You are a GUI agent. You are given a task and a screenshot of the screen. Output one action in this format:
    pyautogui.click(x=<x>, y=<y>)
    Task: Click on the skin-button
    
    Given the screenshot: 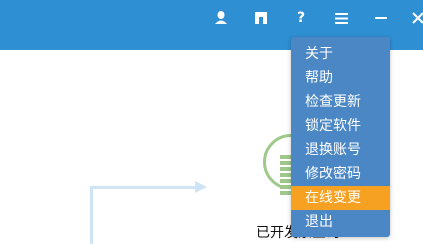 What is the action you would take?
    pyautogui.click(x=221, y=18)
    